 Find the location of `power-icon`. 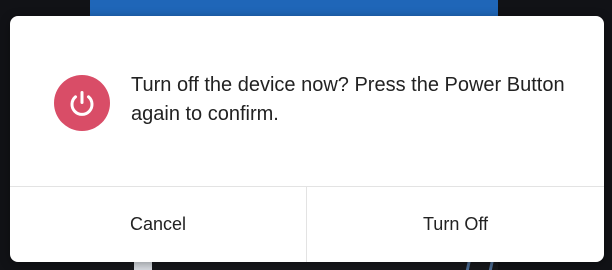

power-icon is located at coordinates (82, 103).